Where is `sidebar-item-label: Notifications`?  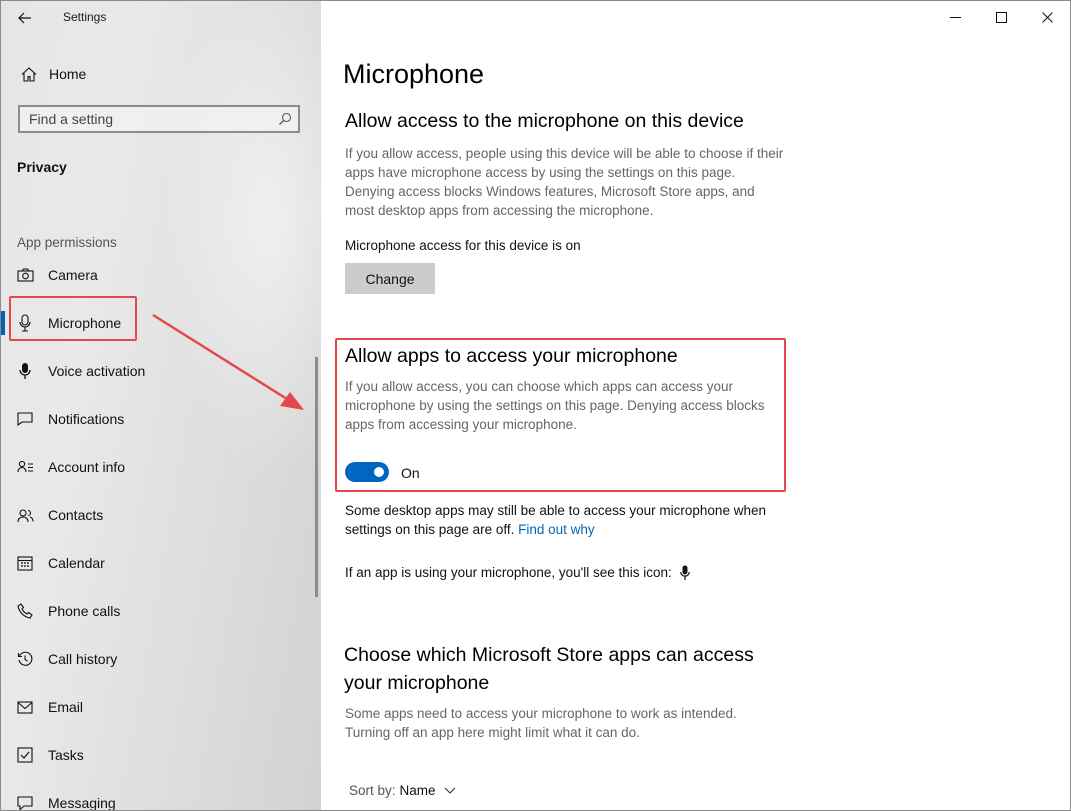 sidebar-item-label: Notifications is located at coordinates (86, 419).